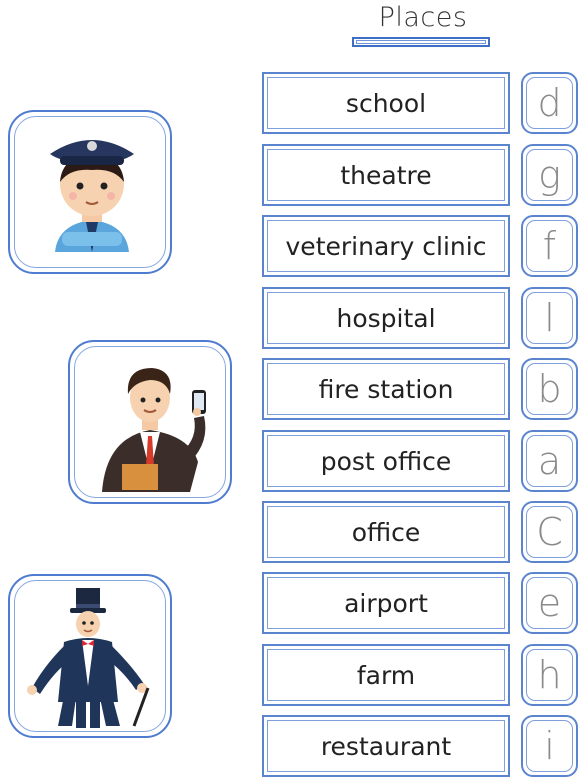  I want to click on place-label: farm, so click(386, 675).